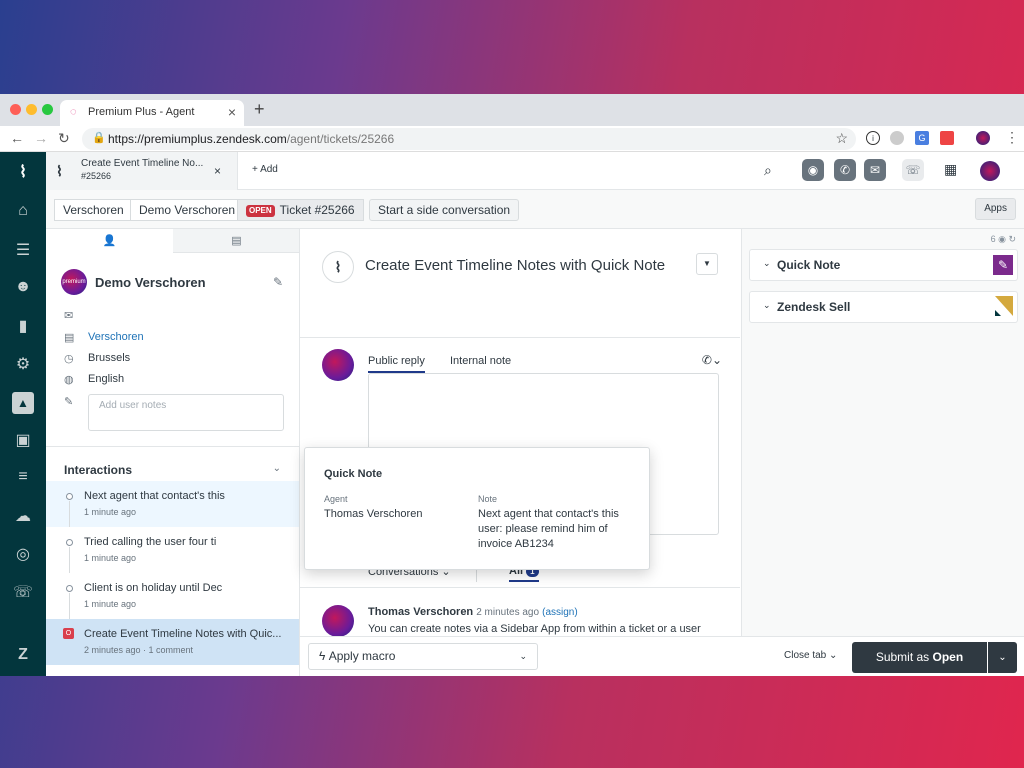 The width and height of the screenshot is (1024, 768). Describe the element at coordinates (139, 650) in the screenshot. I see `interaction-time: 2 minutes ago · 1 comment` at that location.